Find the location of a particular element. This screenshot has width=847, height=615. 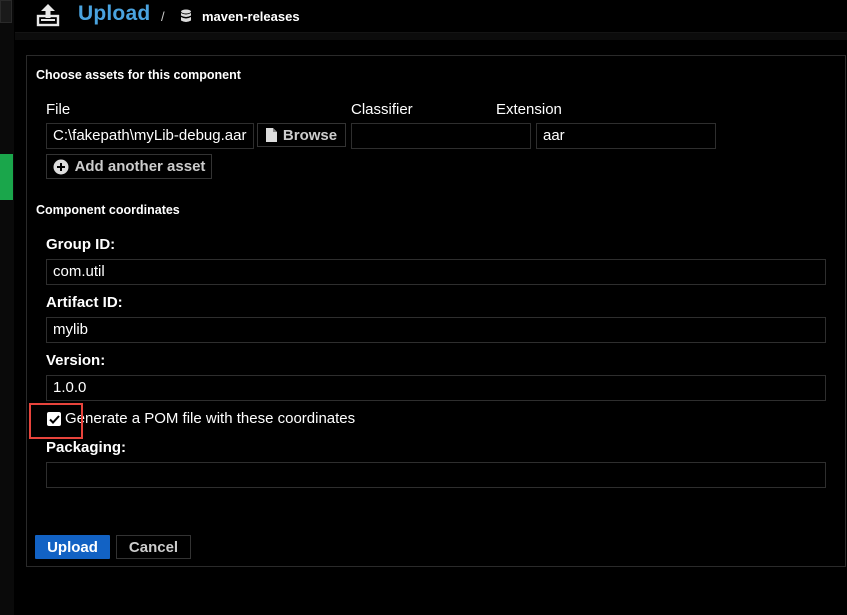

left-nav-strip is located at coordinates (7, 307).